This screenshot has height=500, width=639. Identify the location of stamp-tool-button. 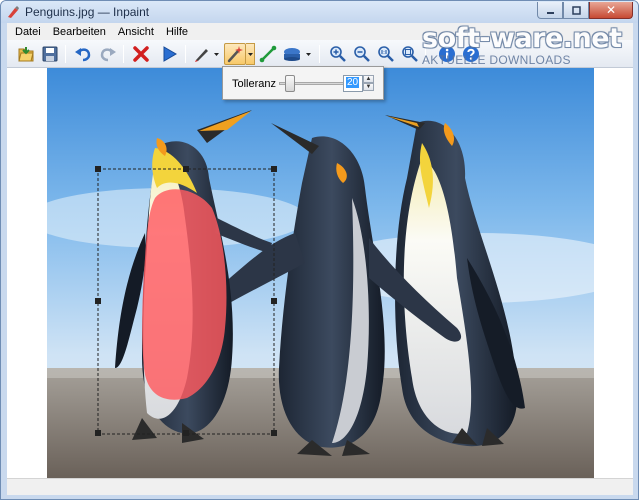
(292, 54).